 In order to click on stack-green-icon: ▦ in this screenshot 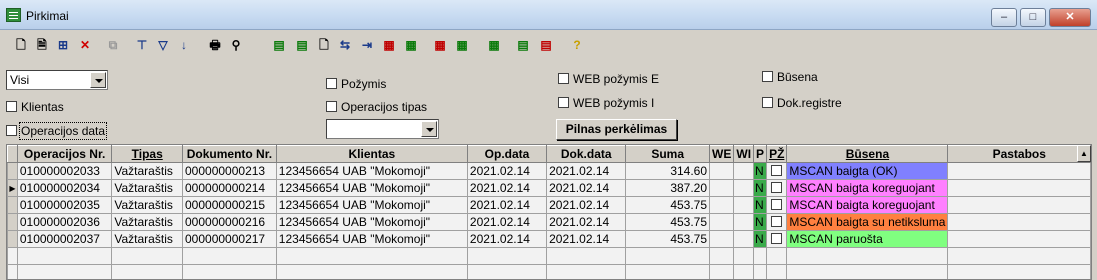, I will do `click(462, 45)`.